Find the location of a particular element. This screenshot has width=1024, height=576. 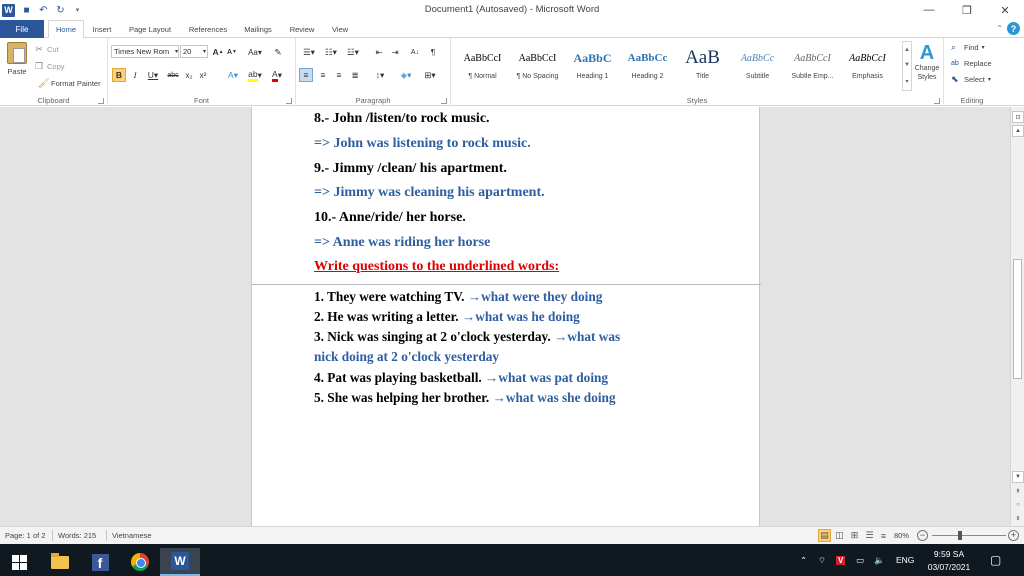

tab-file: File is located at coordinates (22, 29).